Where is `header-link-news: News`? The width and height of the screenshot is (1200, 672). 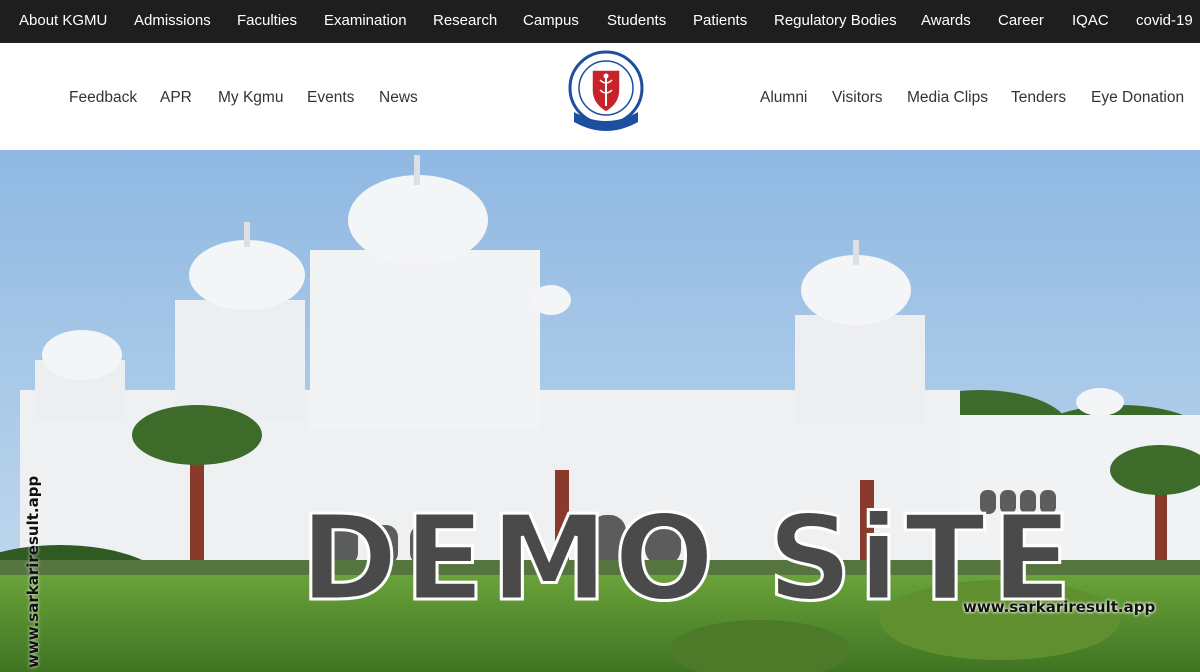 header-link-news: News is located at coordinates (398, 98).